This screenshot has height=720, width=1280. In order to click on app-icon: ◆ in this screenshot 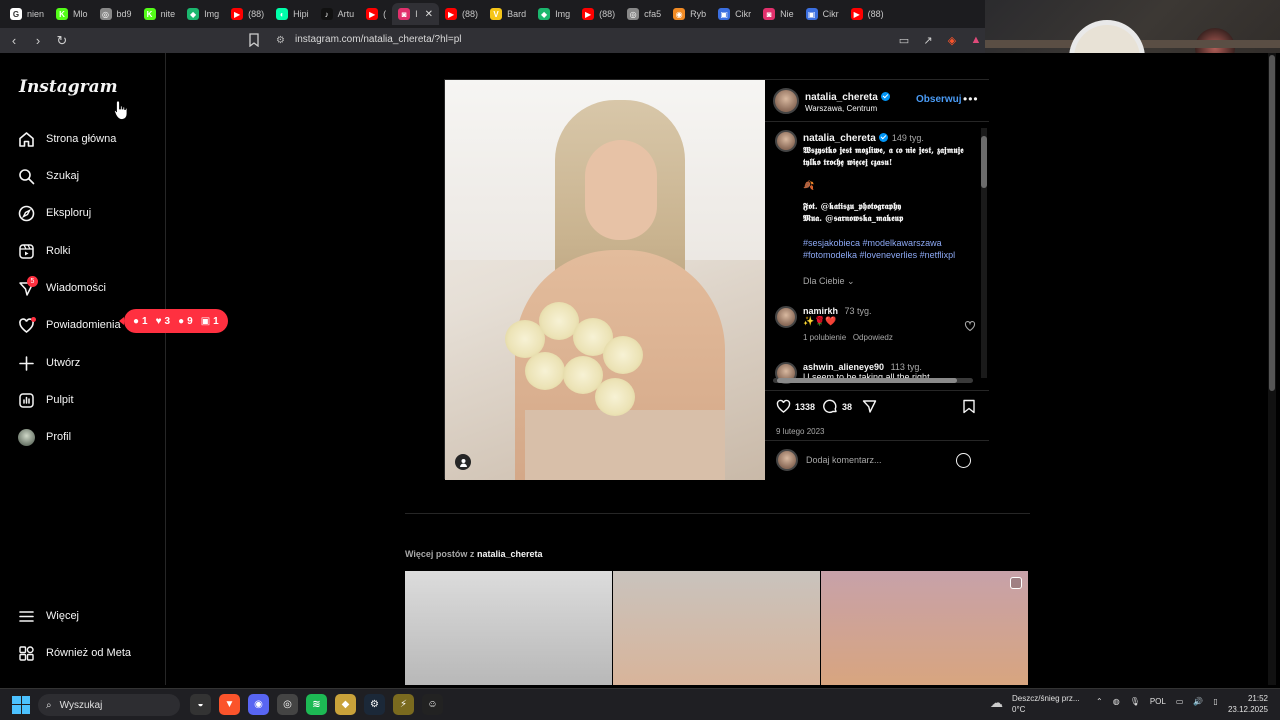, I will do `click(345, 704)`.